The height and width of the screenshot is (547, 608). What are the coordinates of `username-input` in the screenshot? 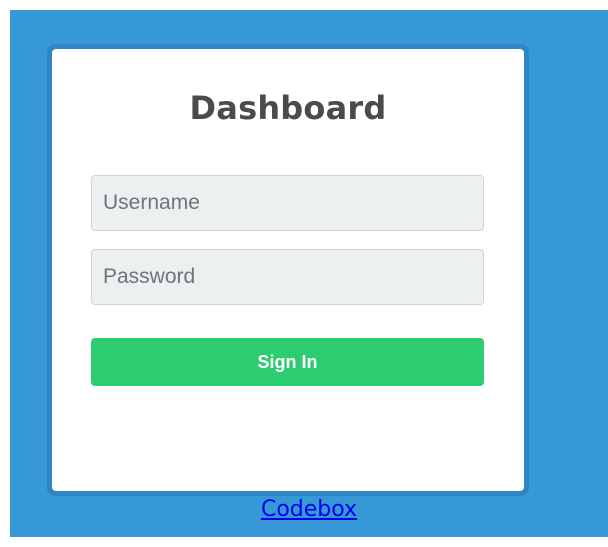 It's located at (287, 203).